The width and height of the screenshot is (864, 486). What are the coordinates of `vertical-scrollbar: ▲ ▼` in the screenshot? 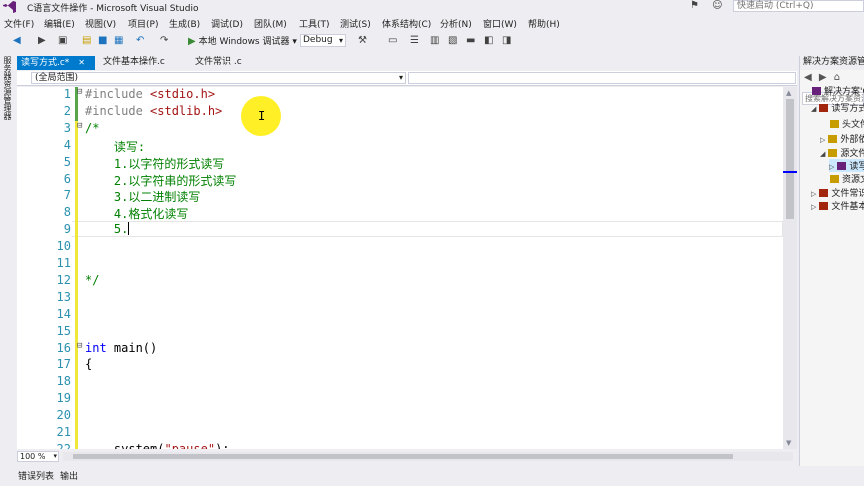 It's located at (790, 268).